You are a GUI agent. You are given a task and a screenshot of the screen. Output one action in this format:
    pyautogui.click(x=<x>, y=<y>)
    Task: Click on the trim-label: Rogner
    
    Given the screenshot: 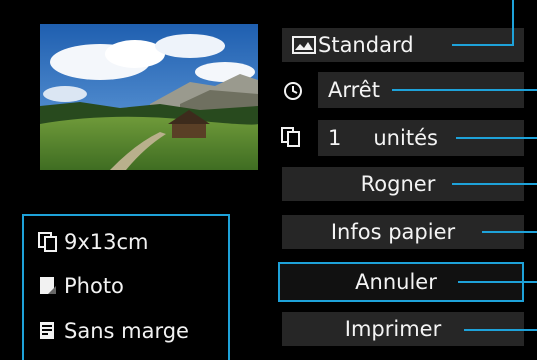 What is the action you would take?
    pyautogui.click(x=398, y=184)
    